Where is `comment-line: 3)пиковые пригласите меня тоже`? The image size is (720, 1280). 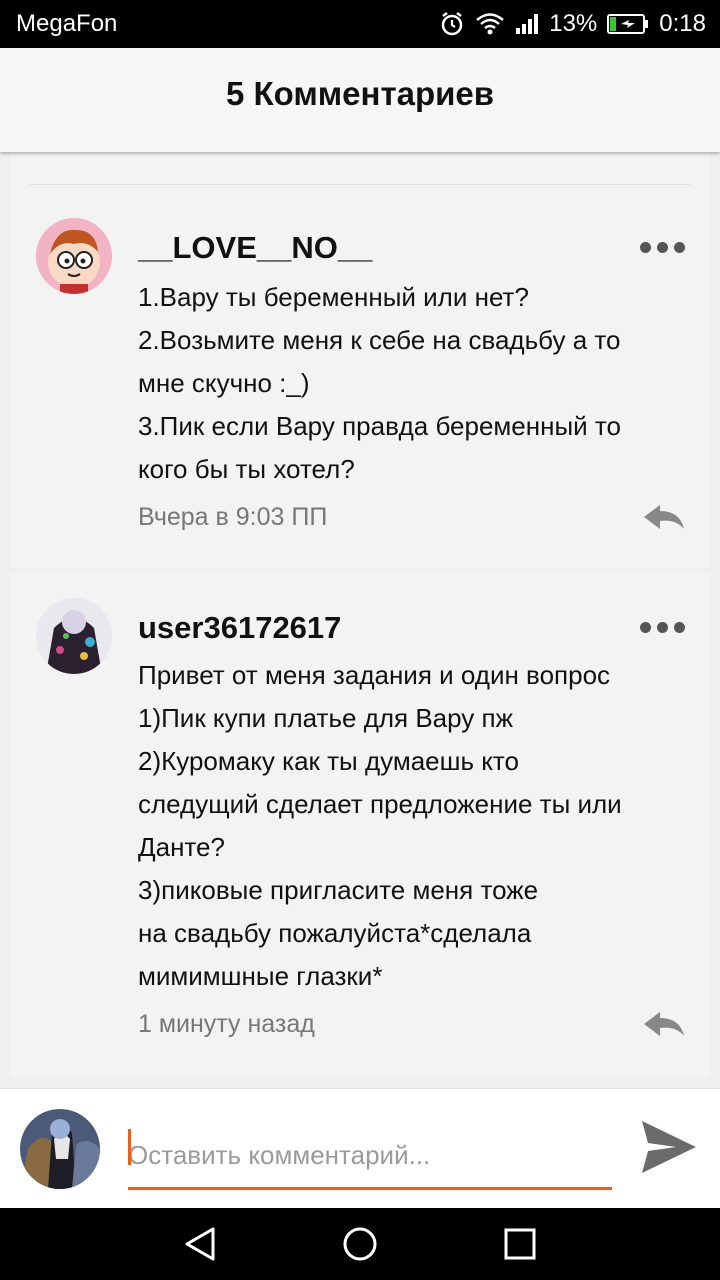
comment-line: 3)пиковые пригласите меня тоже is located at coordinates (338, 890).